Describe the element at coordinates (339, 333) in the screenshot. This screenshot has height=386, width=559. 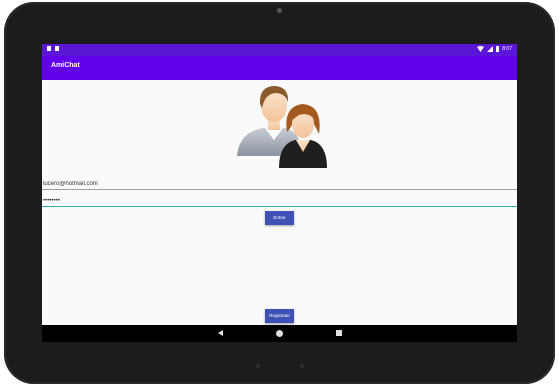
I see `recents-icon` at that location.